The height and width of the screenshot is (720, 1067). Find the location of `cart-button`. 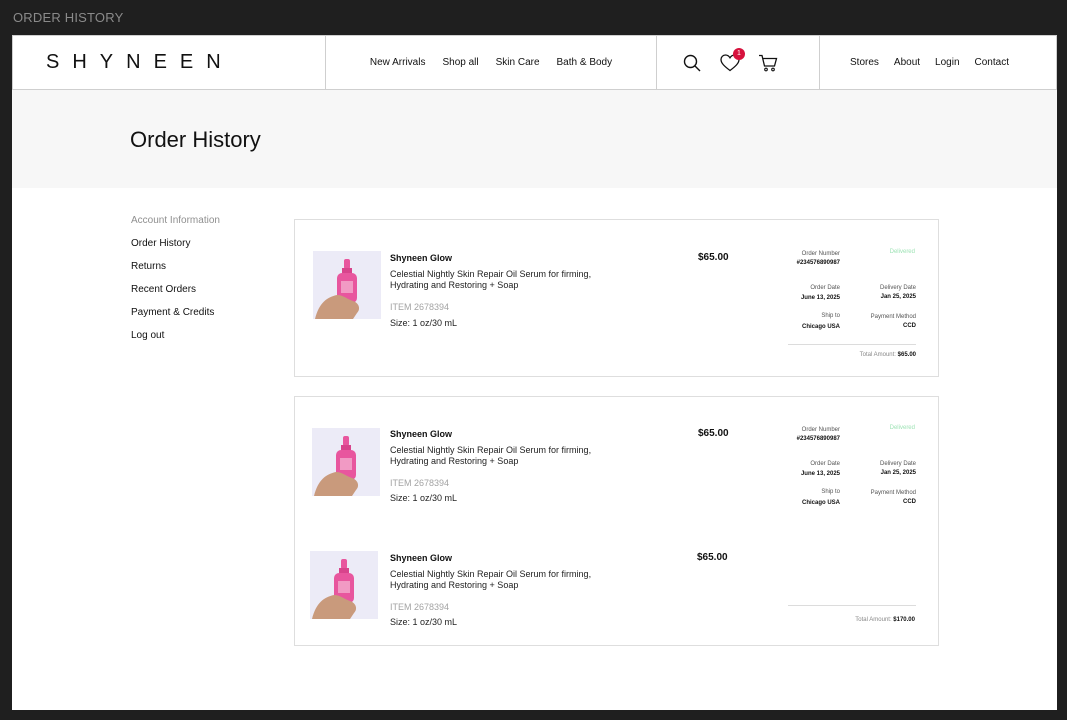

cart-button is located at coordinates (768, 63).